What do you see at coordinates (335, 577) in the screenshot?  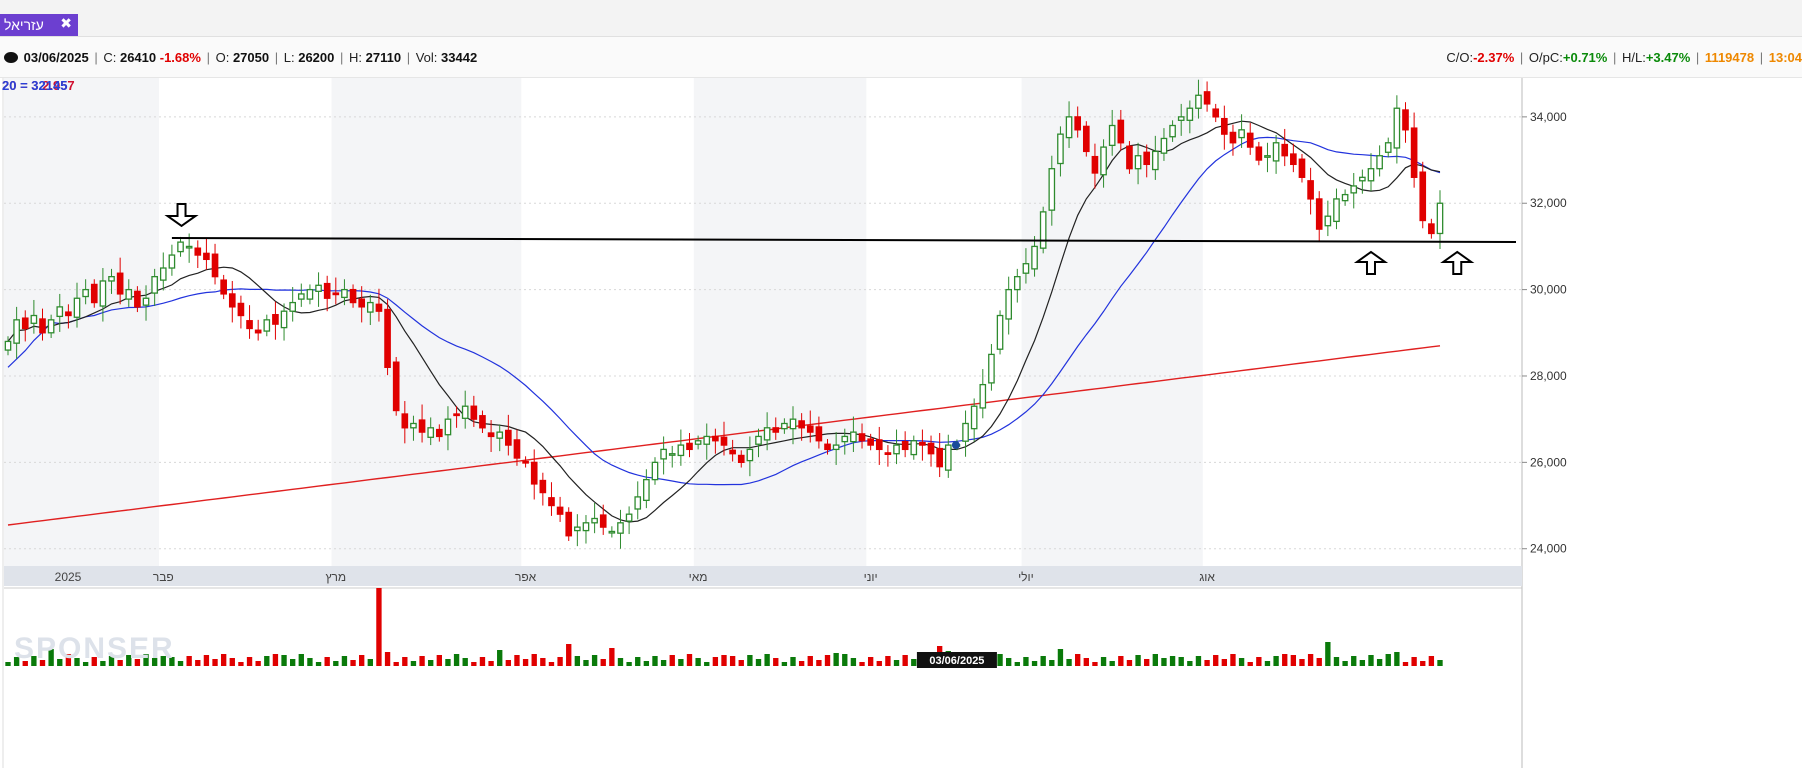 I see `month-label: מרץ` at bounding box center [335, 577].